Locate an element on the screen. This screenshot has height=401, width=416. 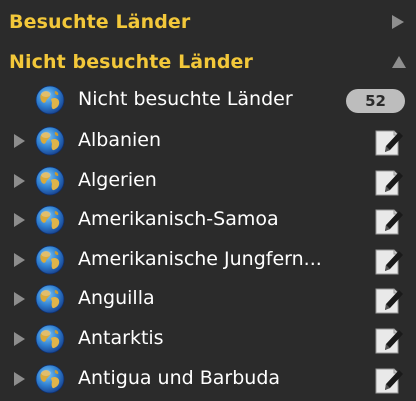
list-item-country: Antarktis is located at coordinates (208, 339).